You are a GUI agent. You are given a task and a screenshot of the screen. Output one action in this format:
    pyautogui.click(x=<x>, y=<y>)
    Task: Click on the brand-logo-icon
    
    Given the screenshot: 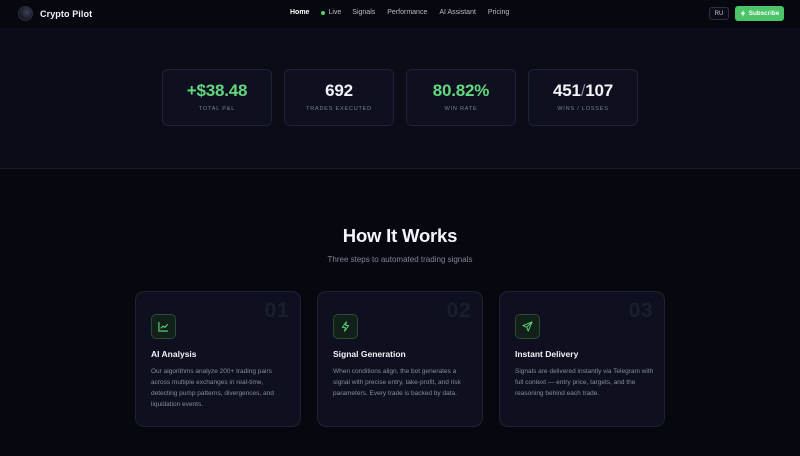 What is the action you would take?
    pyautogui.click(x=25, y=13)
    